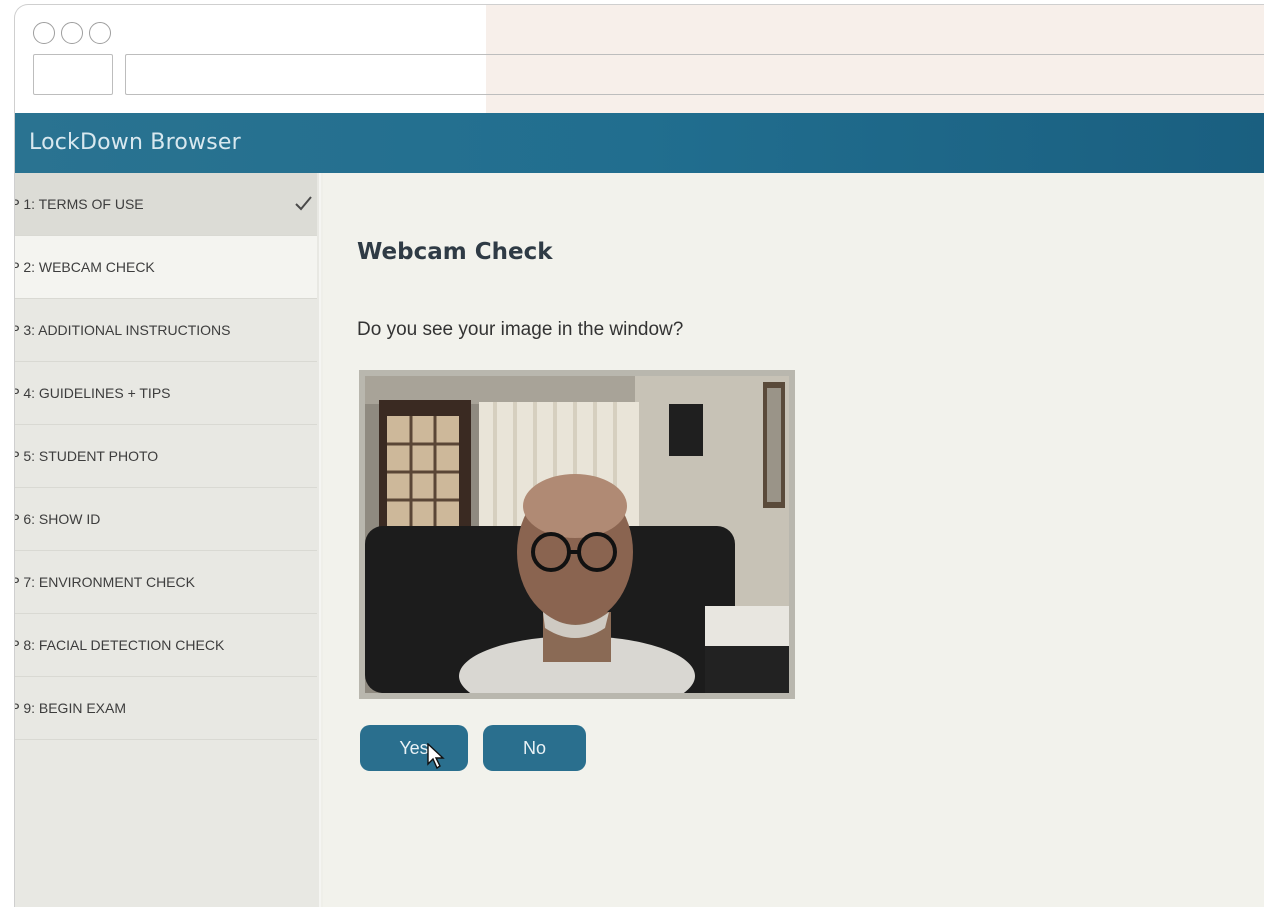 This screenshot has height=907, width=1264. I want to click on address-bar, so click(694, 74).